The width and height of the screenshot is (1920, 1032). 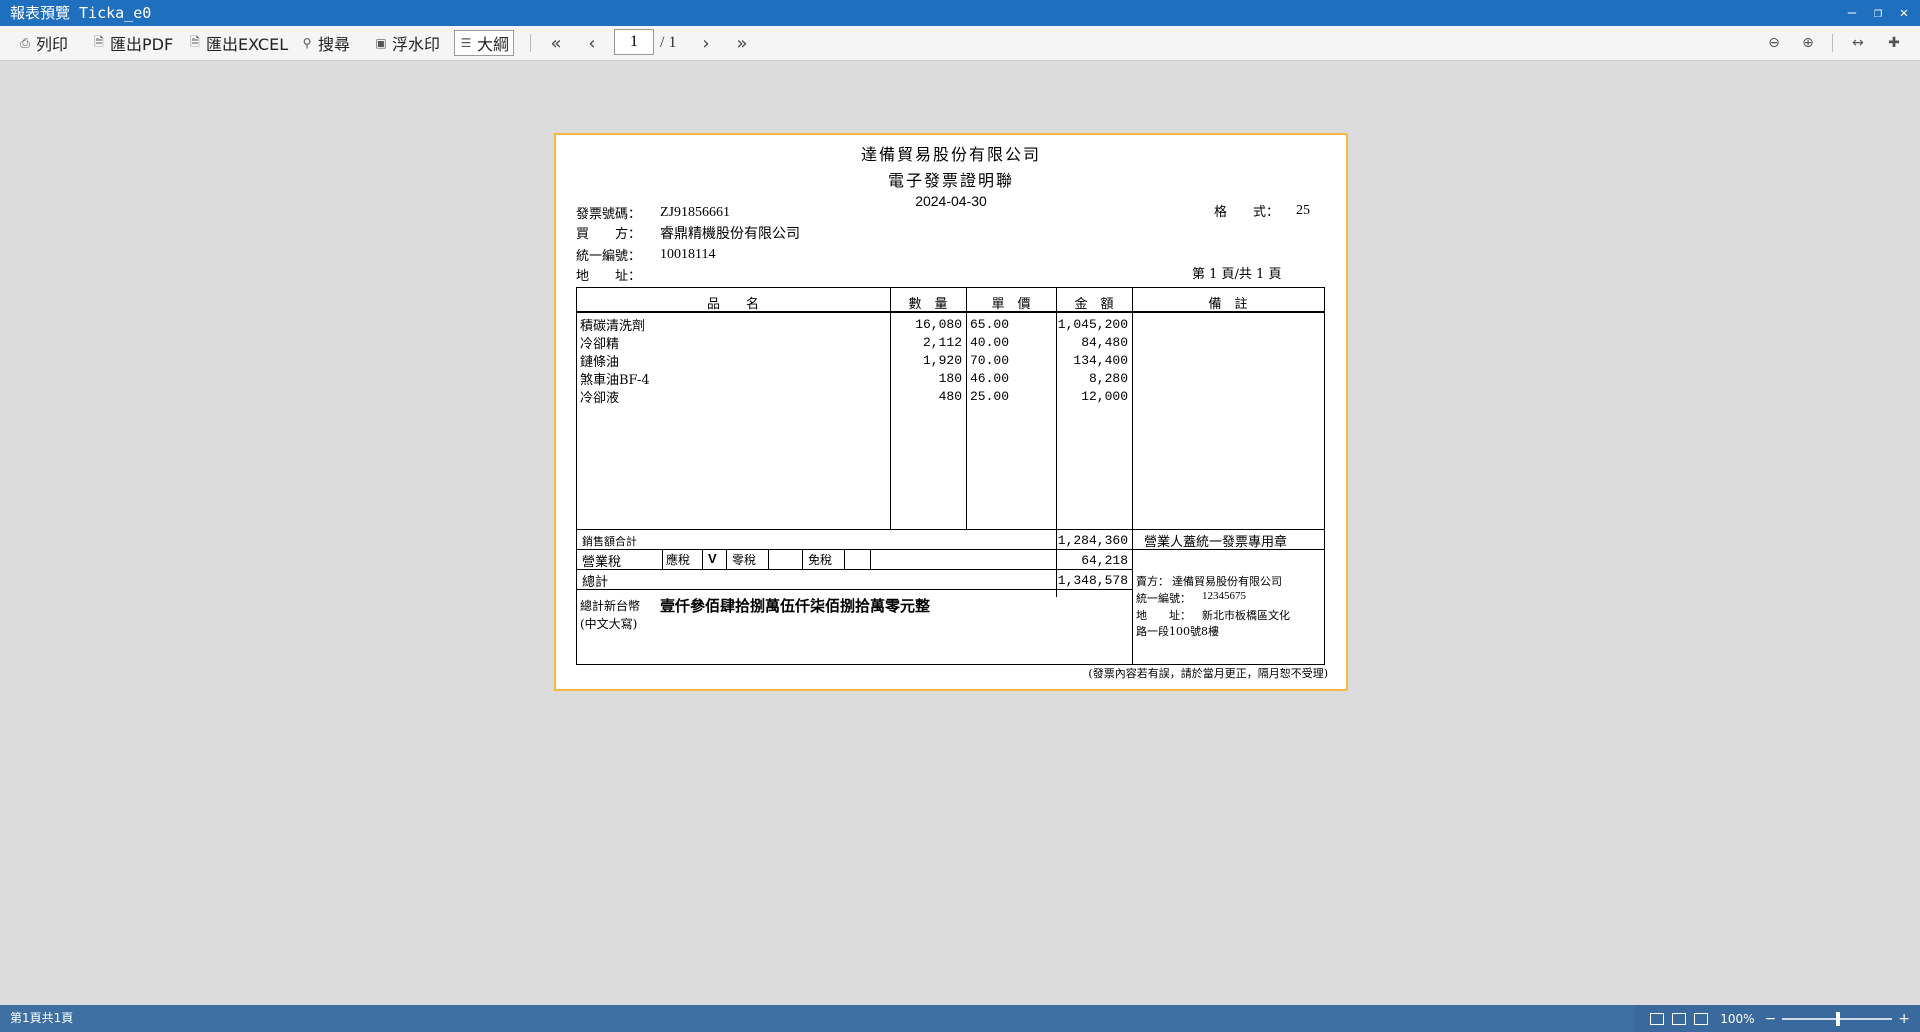 What do you see at coordinates (600, 362) in the screenshot?
I see `row-item: 鏈條油` at bounding box center [600, 362].